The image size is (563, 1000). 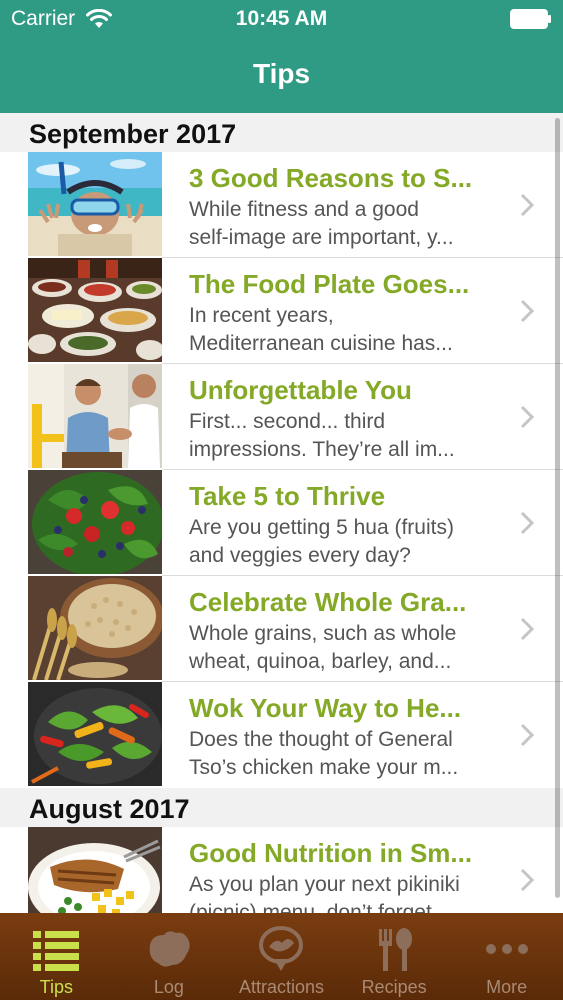 What do you see at coordinates (287, 496) in the screenshot?
I see `tip-title: Take 5 to Thrive` at bounding box center [287, 496].